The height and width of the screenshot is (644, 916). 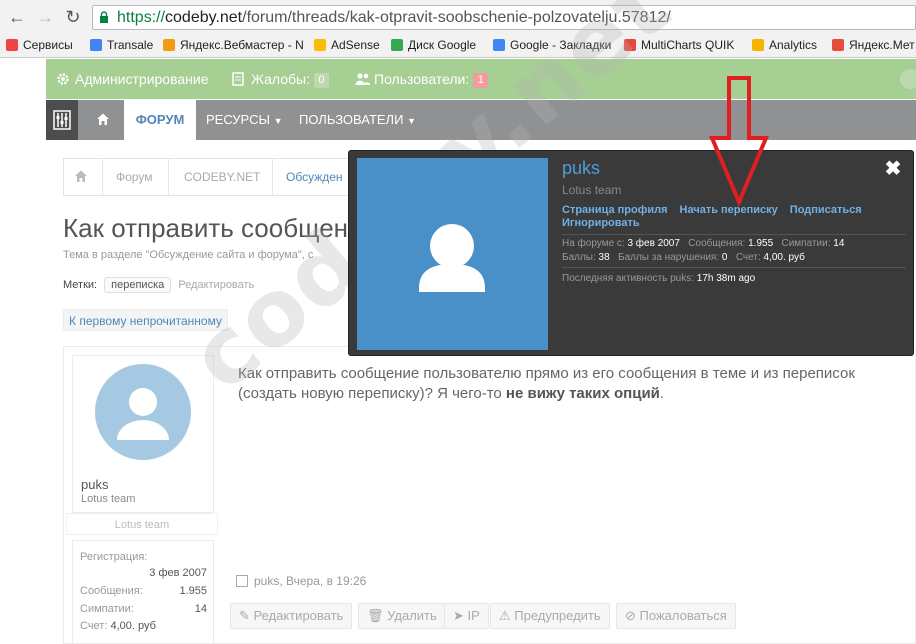 What do you see at coordinates (138, 285) in the screenshot?
I see `tag-chip: переписка` at bounding box center [138, 285].